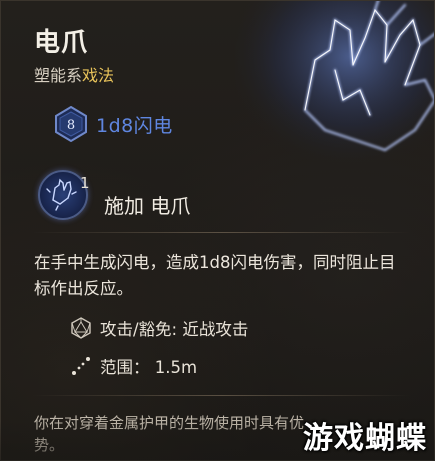 Image resolution: width=435 pixels, height=461 pixels. I want to click on d8-die-icon: 8, so click(71, 124).